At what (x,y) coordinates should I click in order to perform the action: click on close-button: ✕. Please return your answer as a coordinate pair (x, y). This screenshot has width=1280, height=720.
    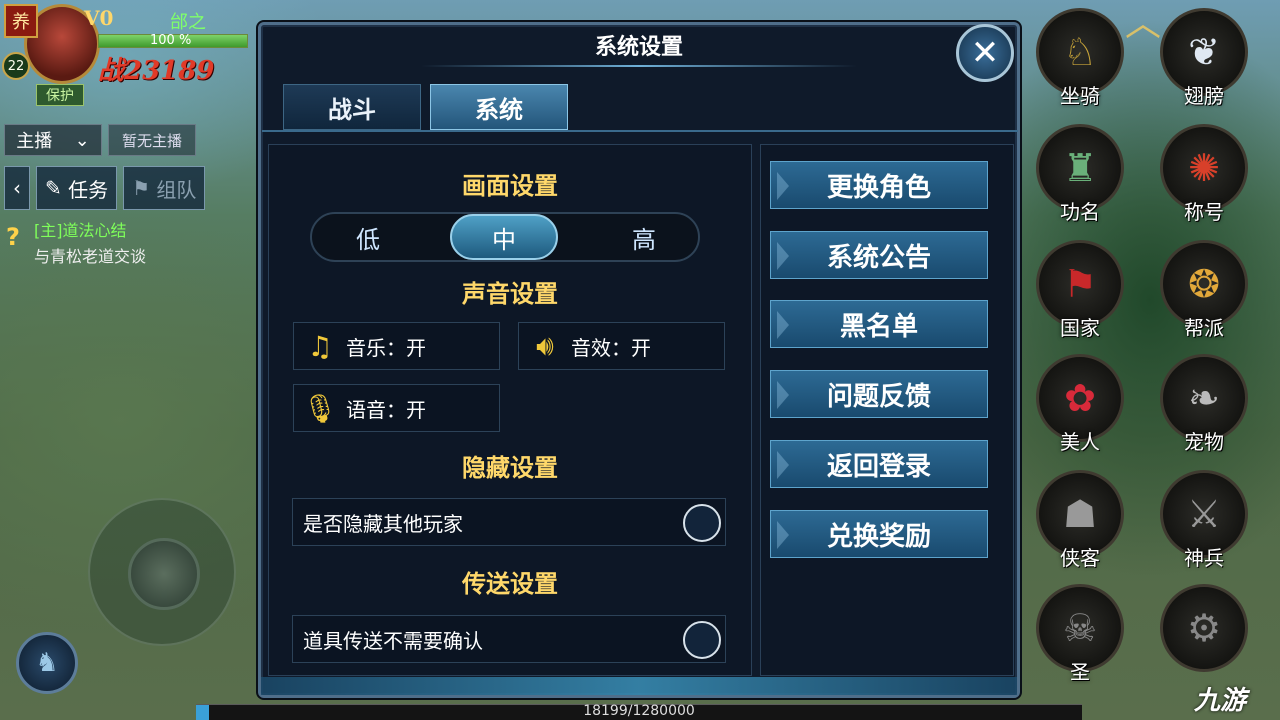
    Looking at the image, I should click on (985, 53).